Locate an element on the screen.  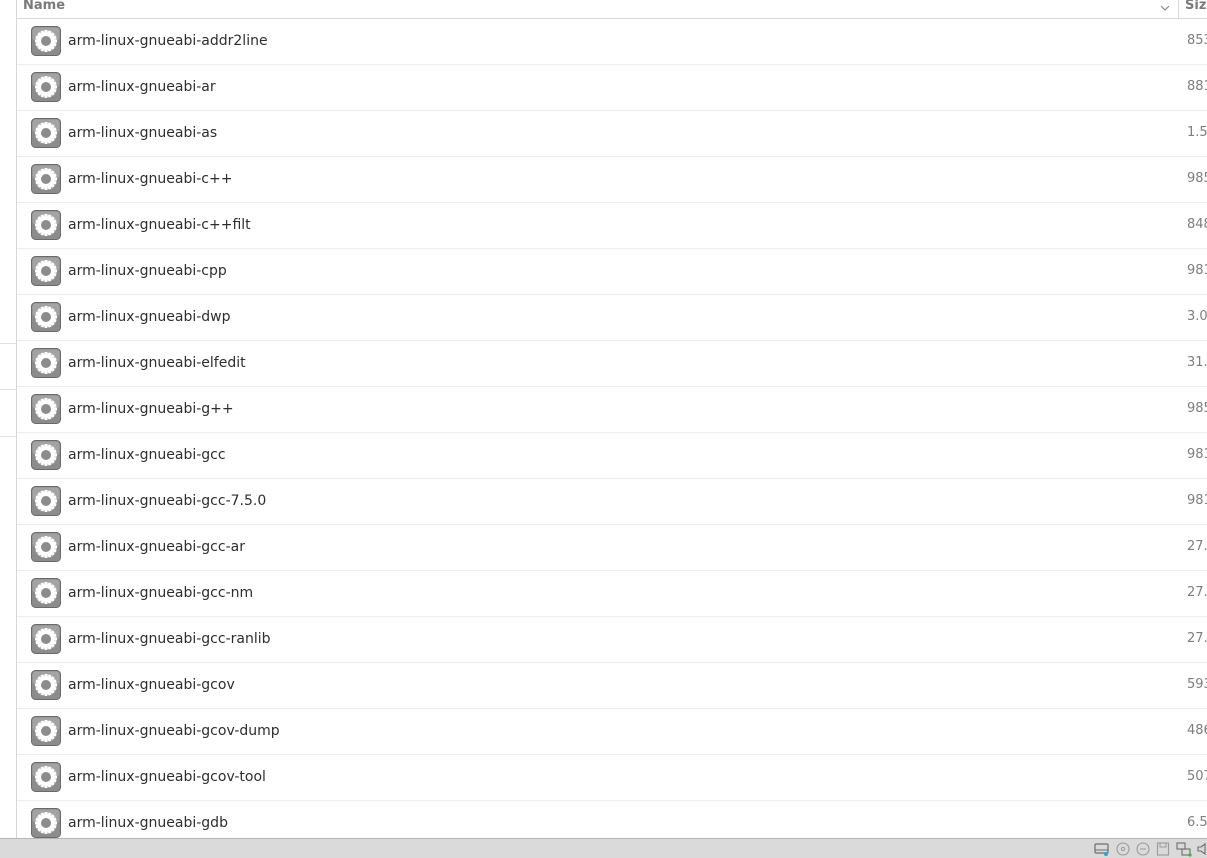
file-name: arm-linux-gnueabi-c++filt is located at coordinates (159, 225).